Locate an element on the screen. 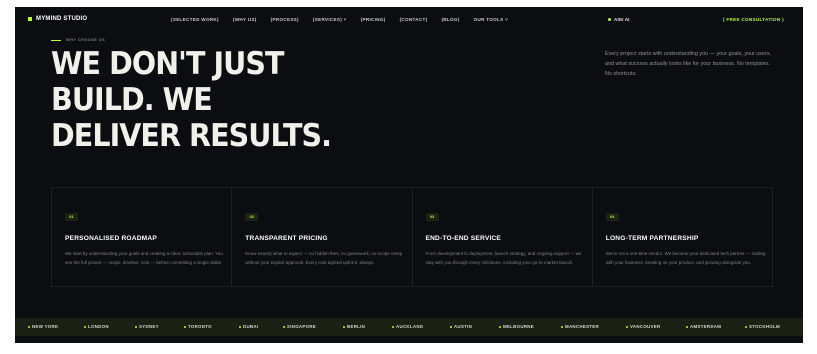 The width and height of the screenshot is (817, 354). card-title: END-TO-END SERVICE is located at coordinates (463, 238).